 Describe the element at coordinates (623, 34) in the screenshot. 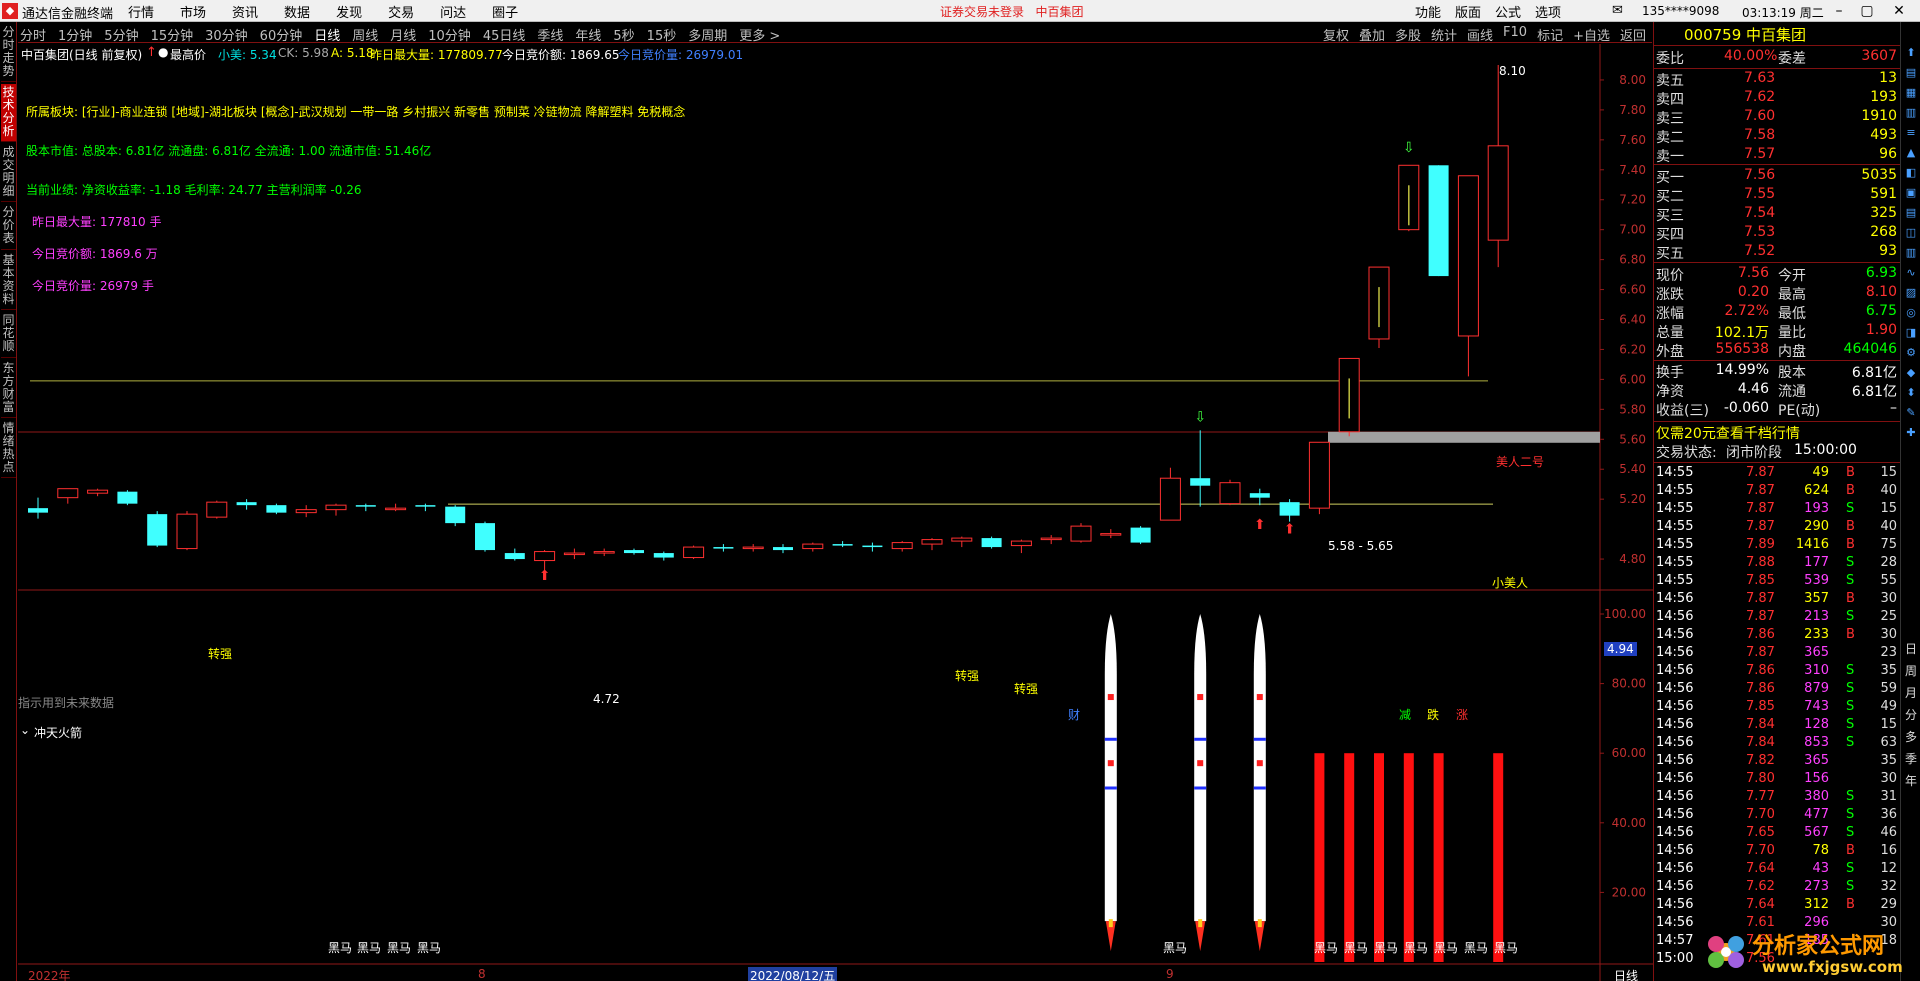

I see `period-tab-13: 5秒` at that location.